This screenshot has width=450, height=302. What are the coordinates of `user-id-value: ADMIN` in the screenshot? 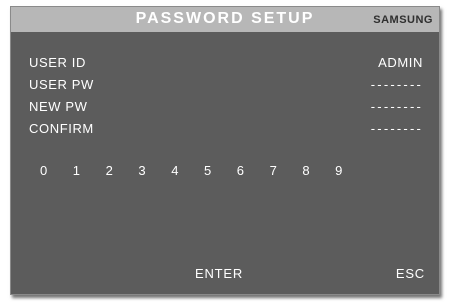 It's located at (400, 62).